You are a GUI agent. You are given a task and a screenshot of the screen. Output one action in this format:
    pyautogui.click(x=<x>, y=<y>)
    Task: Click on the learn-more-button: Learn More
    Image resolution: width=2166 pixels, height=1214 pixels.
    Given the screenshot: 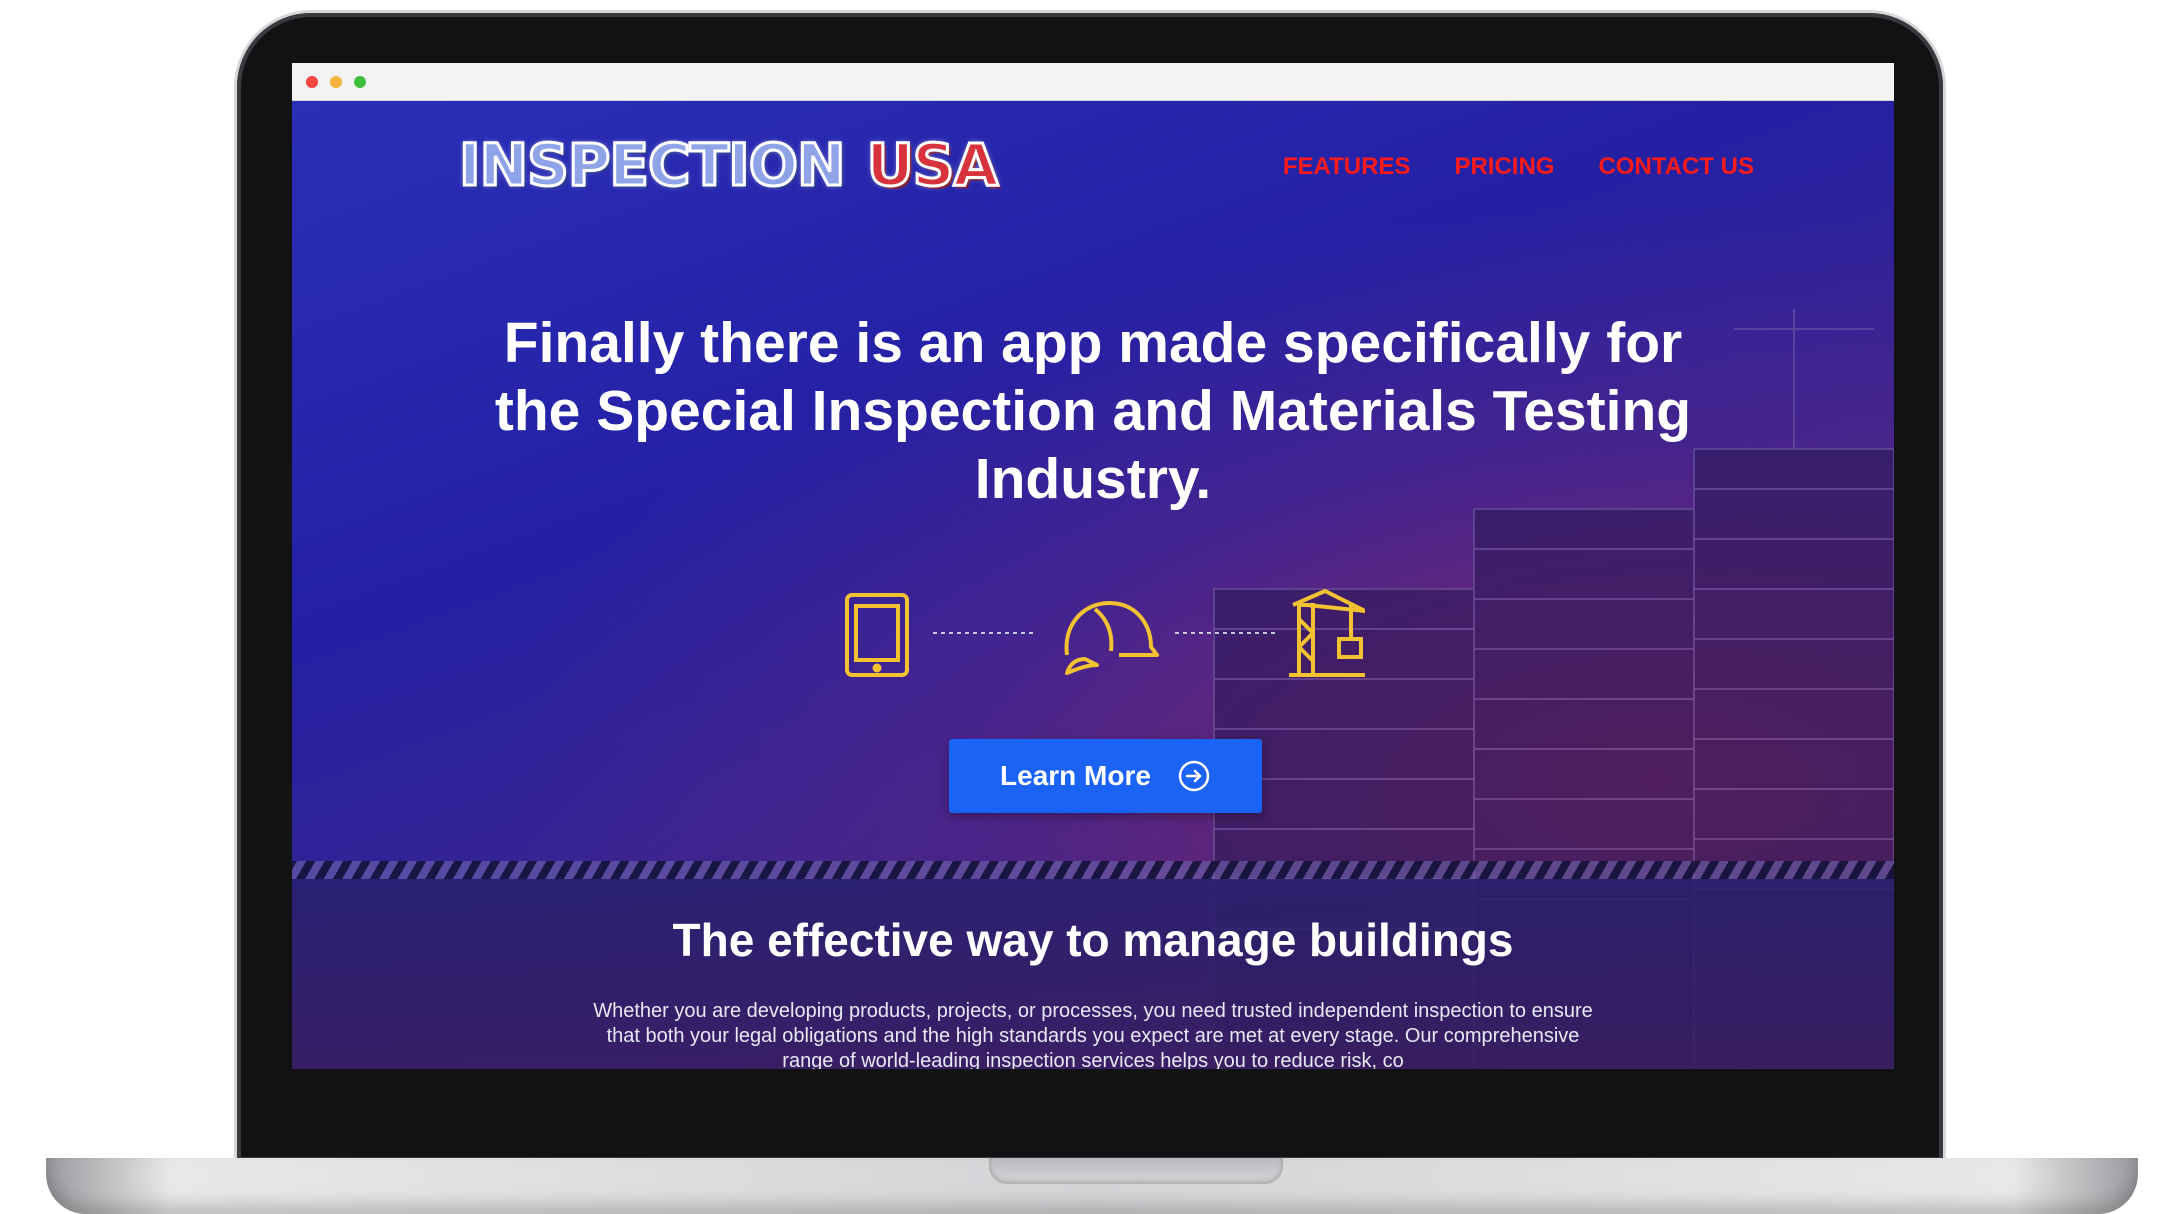 What is the action you would take?
    pyautogui.click(x=1105, y=776)
    